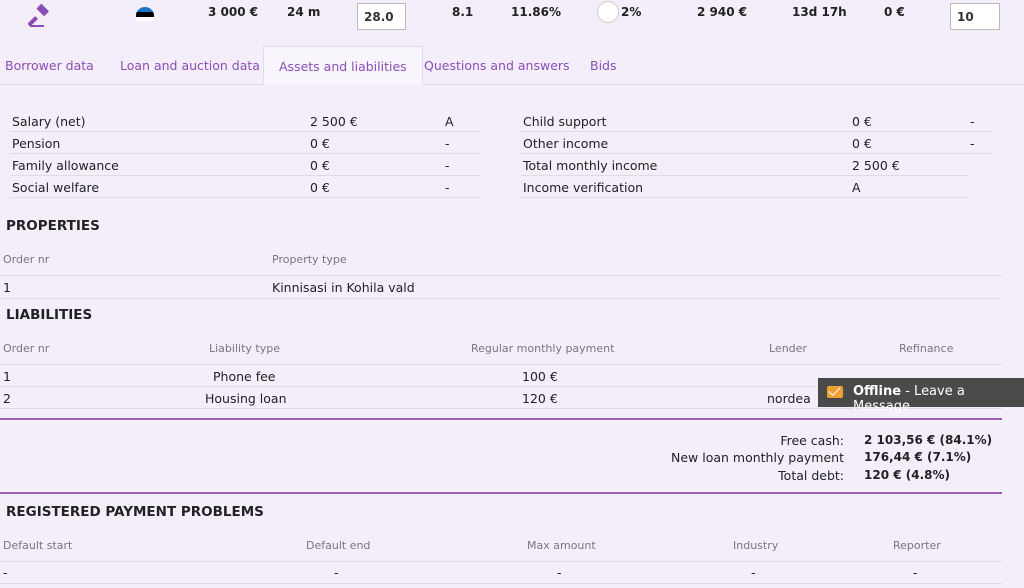 The width and height of the screenshot is (1024, 588). What do you see at coordinates (921, 396) in the screenshot?
I see `offline-chat-button: Offline - Leave a Message` at bounding box center [921, 396].